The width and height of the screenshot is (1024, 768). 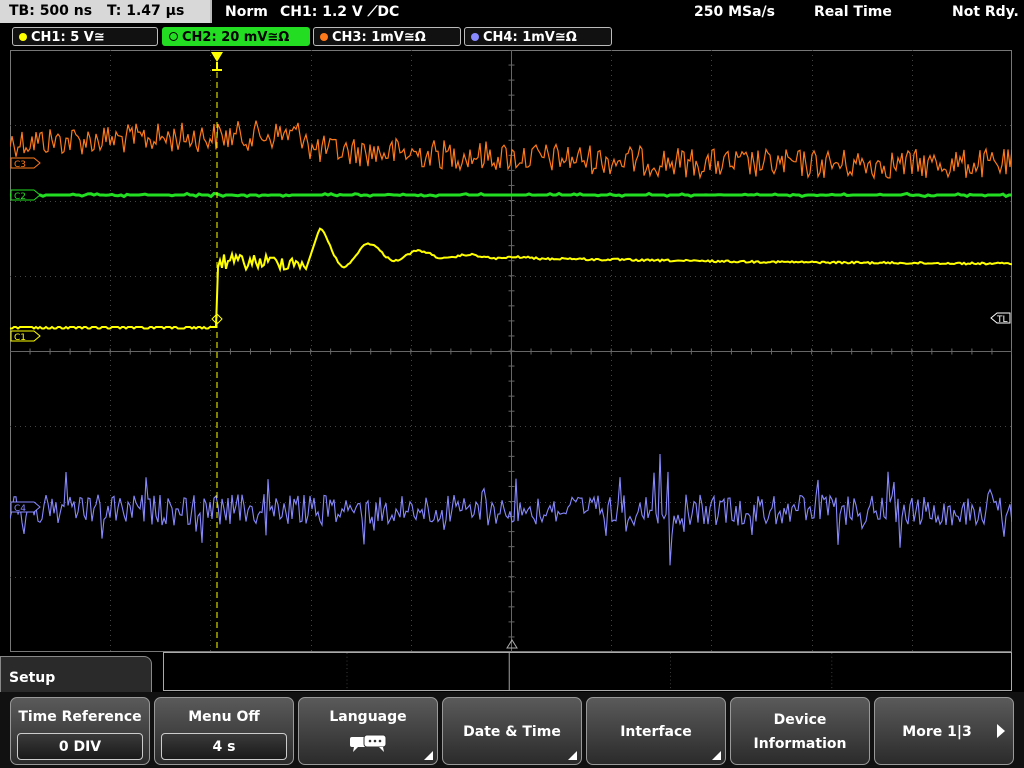 I want to click on channel-1-button: CH1: 5 V≅, so click(x=85, y=36).